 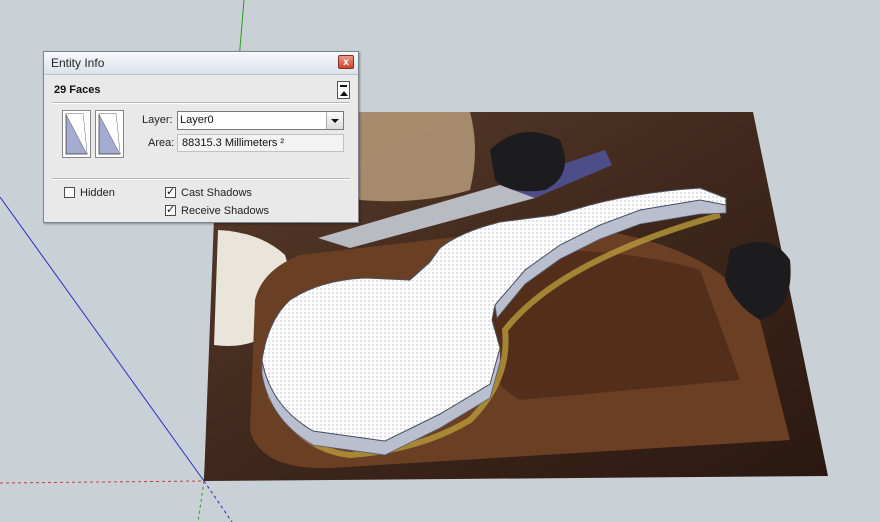 I want to click on area-label: Area:, so click(x=161, y=143).